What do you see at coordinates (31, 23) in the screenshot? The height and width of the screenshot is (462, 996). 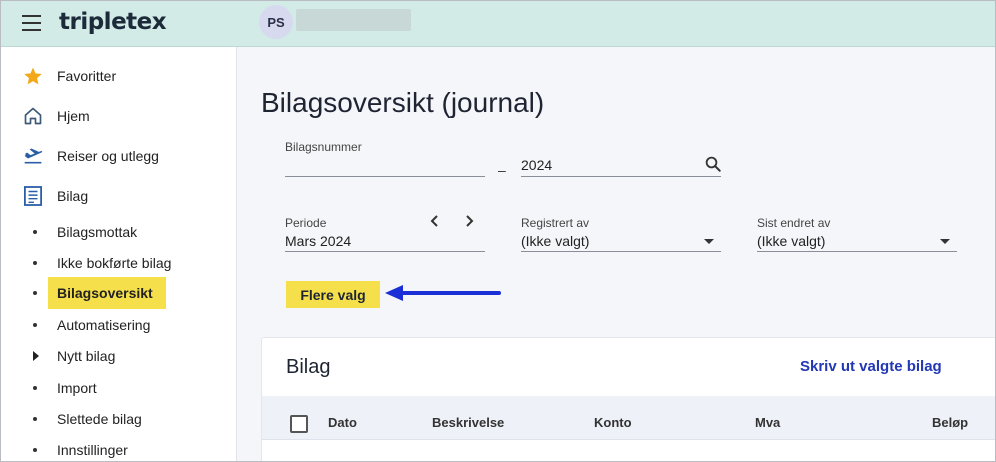 I see `menu-icon` at bounding box center [31, 23].